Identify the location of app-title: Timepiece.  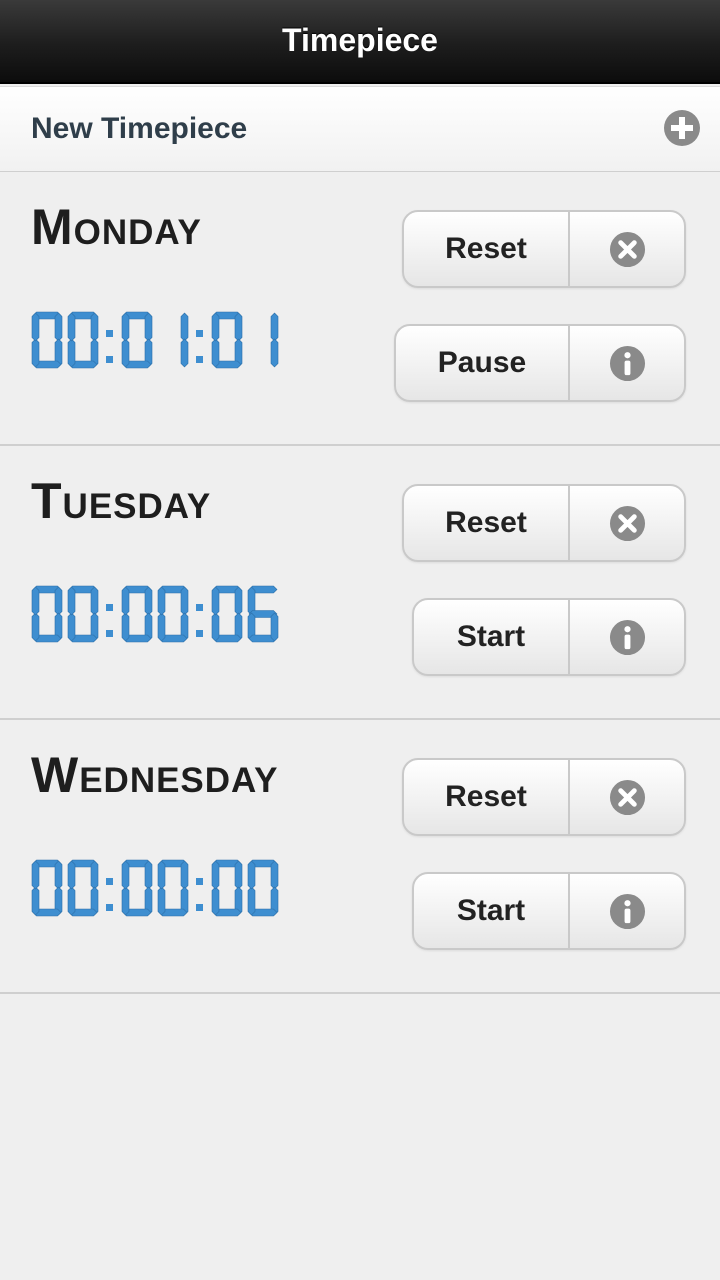
(360, 40).